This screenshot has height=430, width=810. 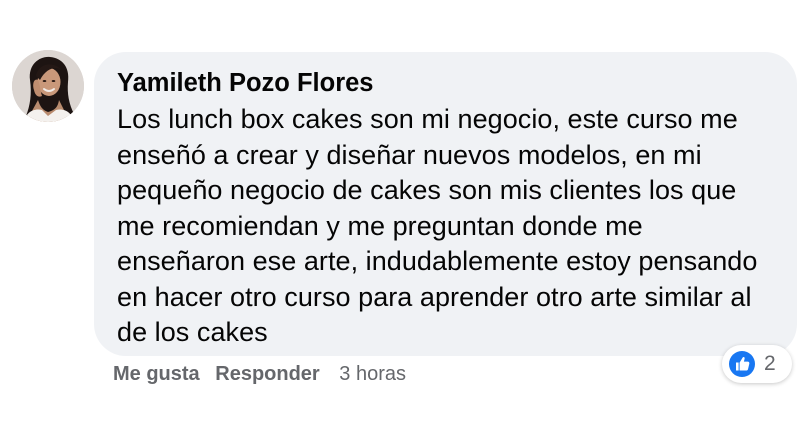 I want to click on comment-actions: Me gusta Responder 3 horas, so click(x=259, y=374).